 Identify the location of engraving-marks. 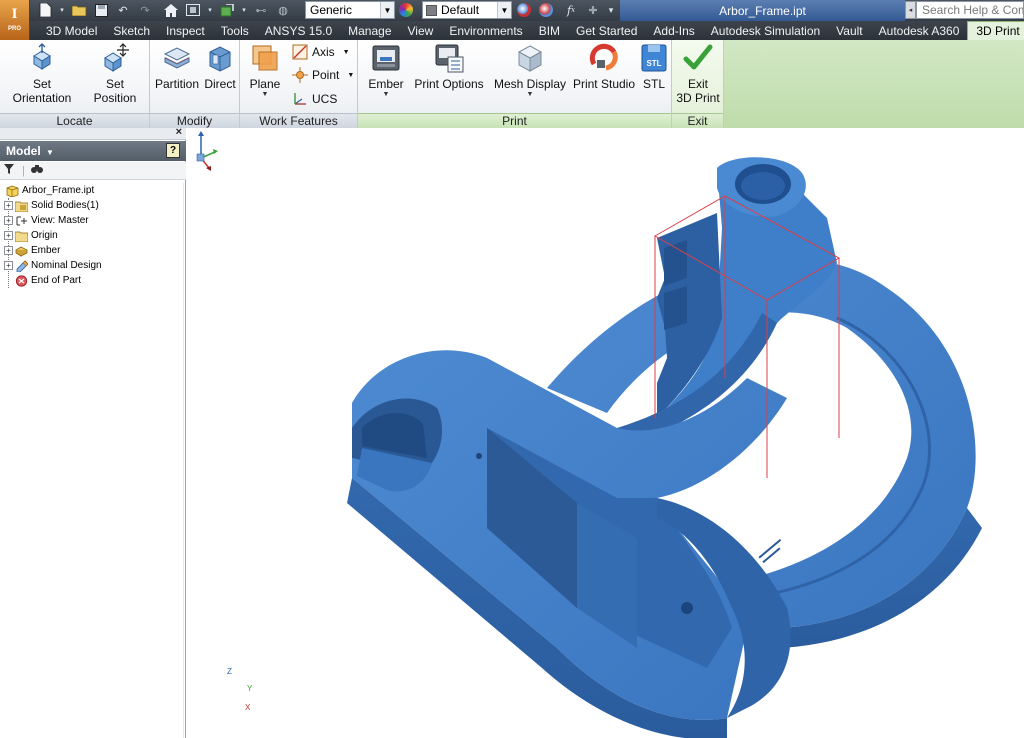
(770, 551).